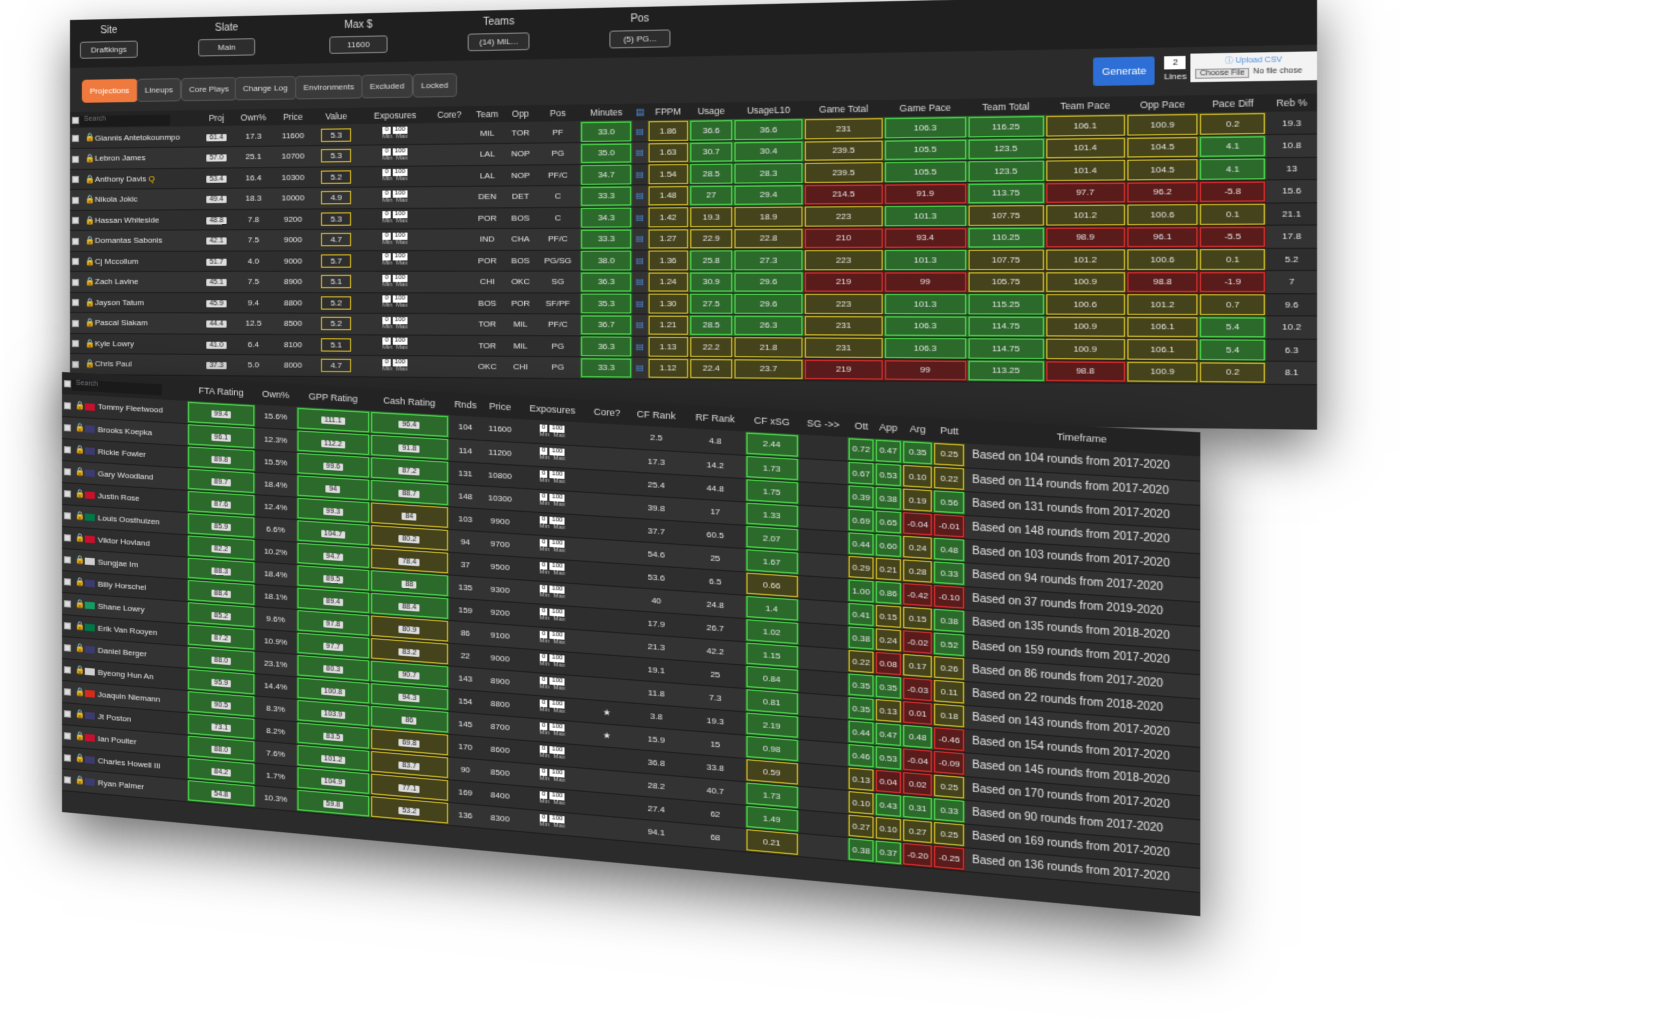  Describe the element at coordinates (1162, 104) in the screenshot. I see `col-header: Opp Pace` at that location.